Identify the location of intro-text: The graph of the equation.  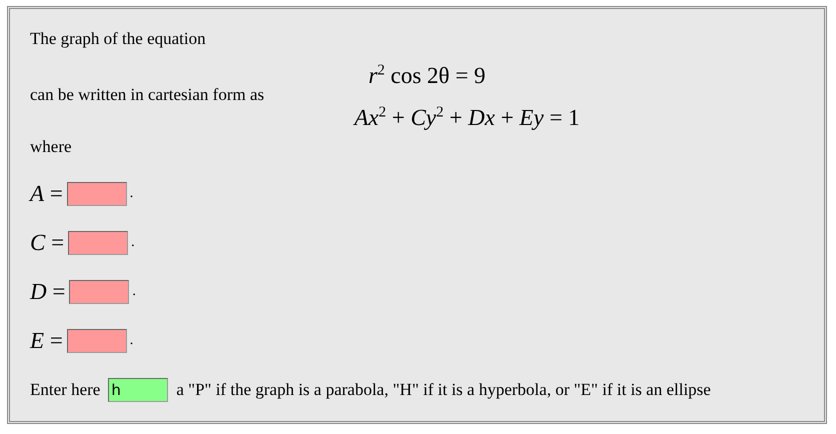
(118, 39).